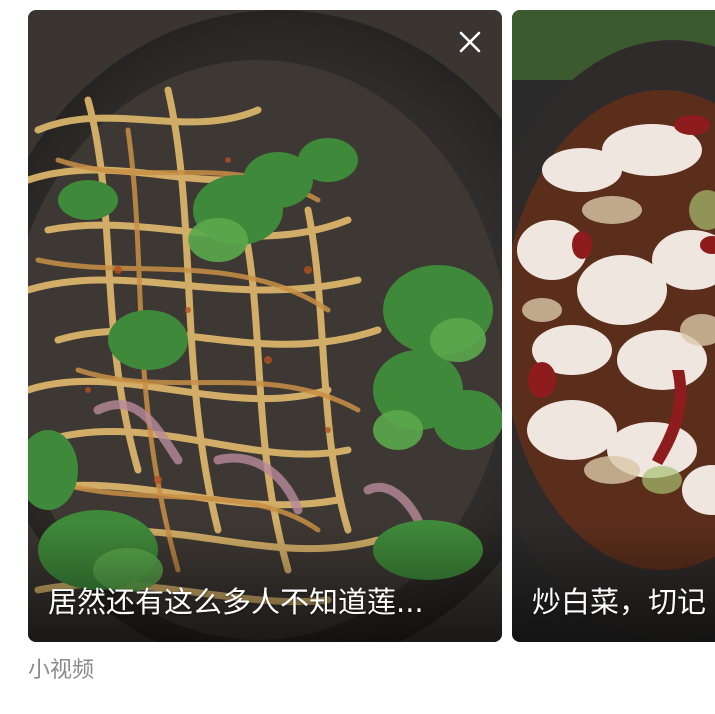 The width and height of the screenshot is (715, 714). I want to click on close-icon, so click(470, 42).